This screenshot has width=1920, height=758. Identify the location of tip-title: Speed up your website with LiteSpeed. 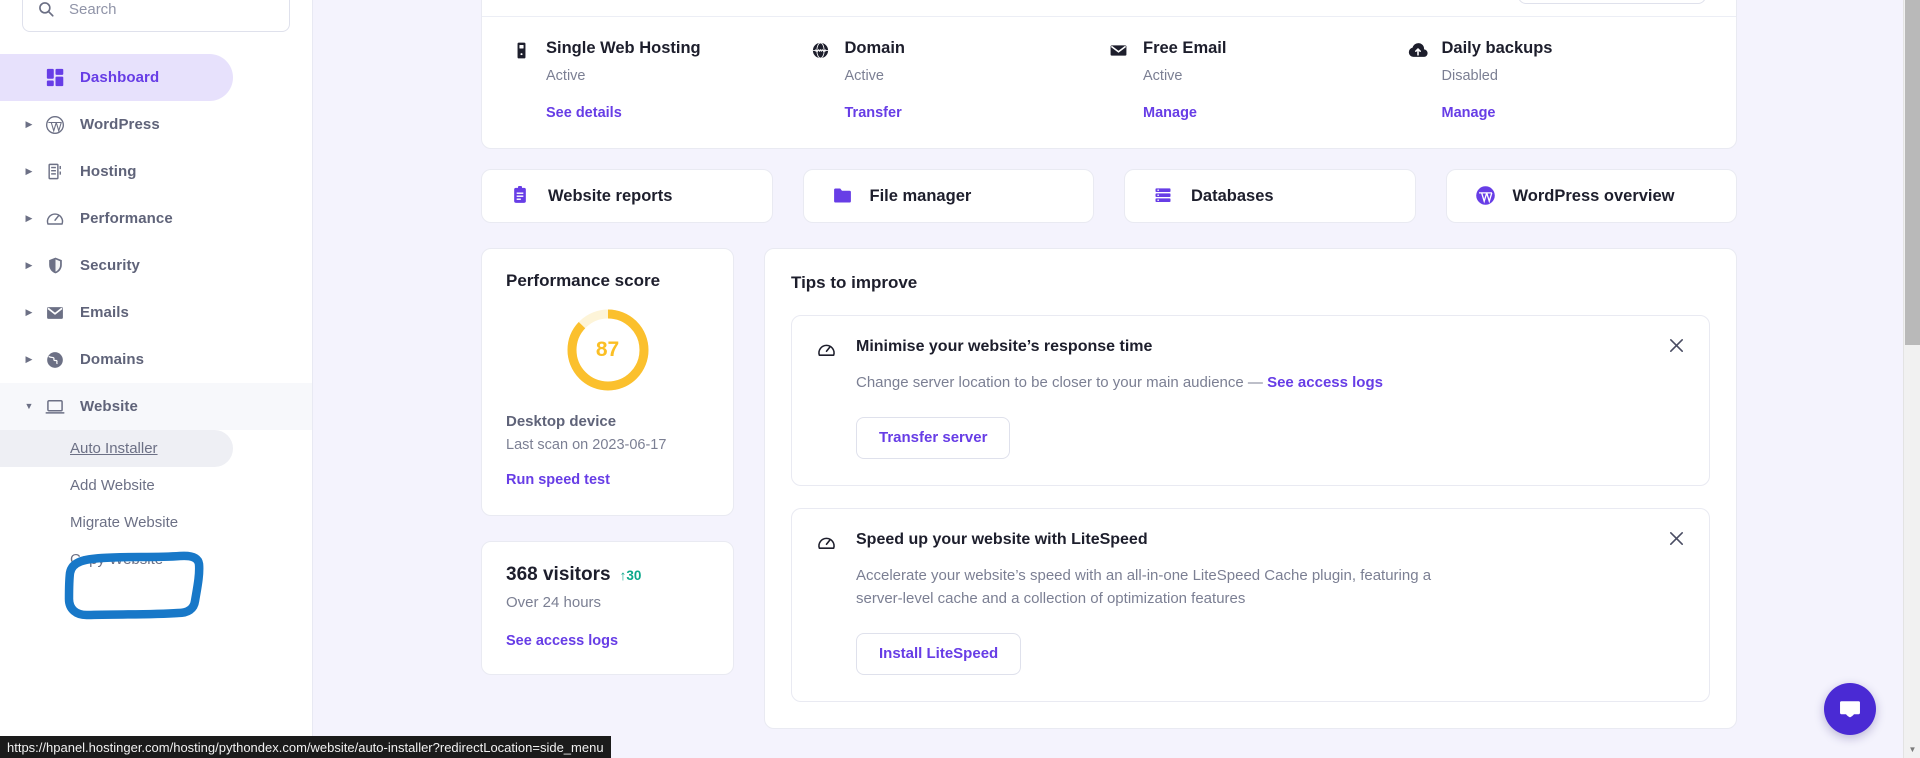
(1002, 539).